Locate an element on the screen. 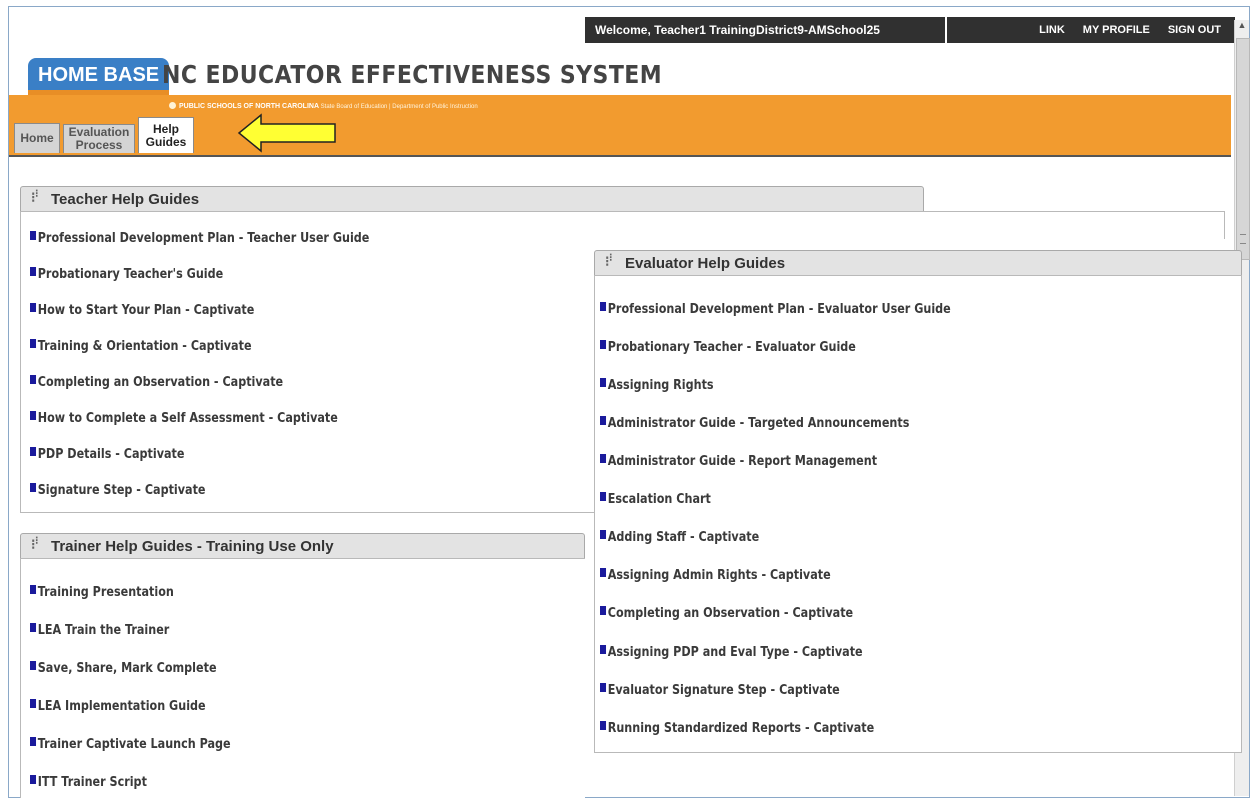 The image size is (1257, 804). scroll-thumb is located at coordinates (1243, 149).